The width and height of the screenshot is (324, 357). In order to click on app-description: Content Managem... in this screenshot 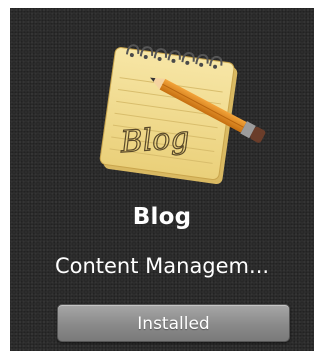, I will do `click(162, 266)`.